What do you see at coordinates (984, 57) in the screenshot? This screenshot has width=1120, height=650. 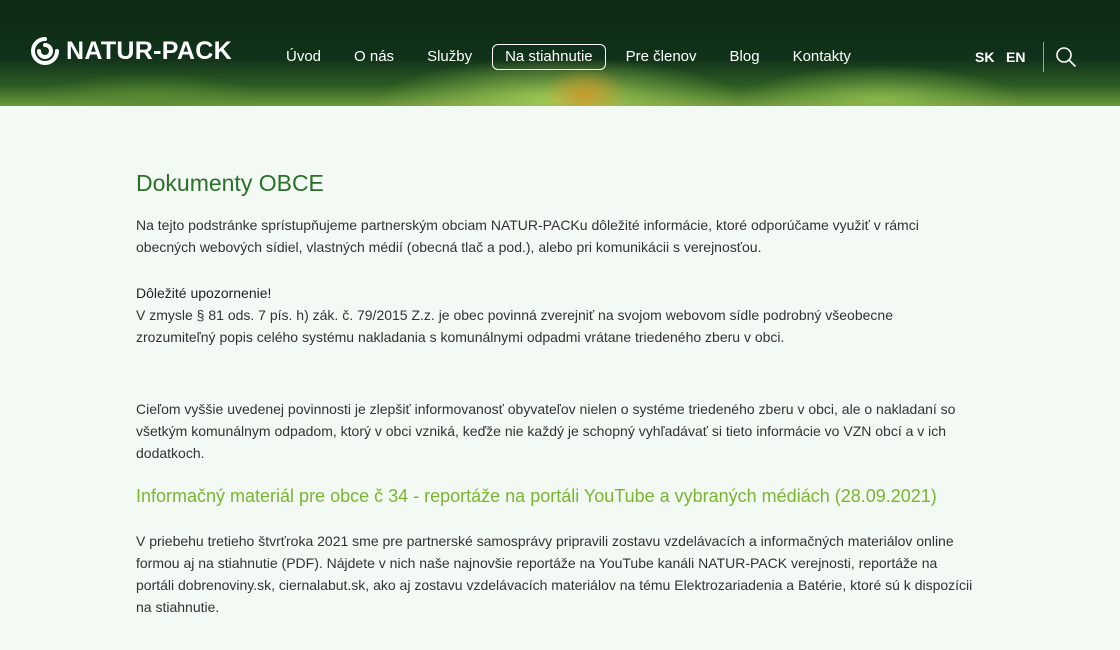 I see `language-sk: SK` at bounding box center [984, 57].